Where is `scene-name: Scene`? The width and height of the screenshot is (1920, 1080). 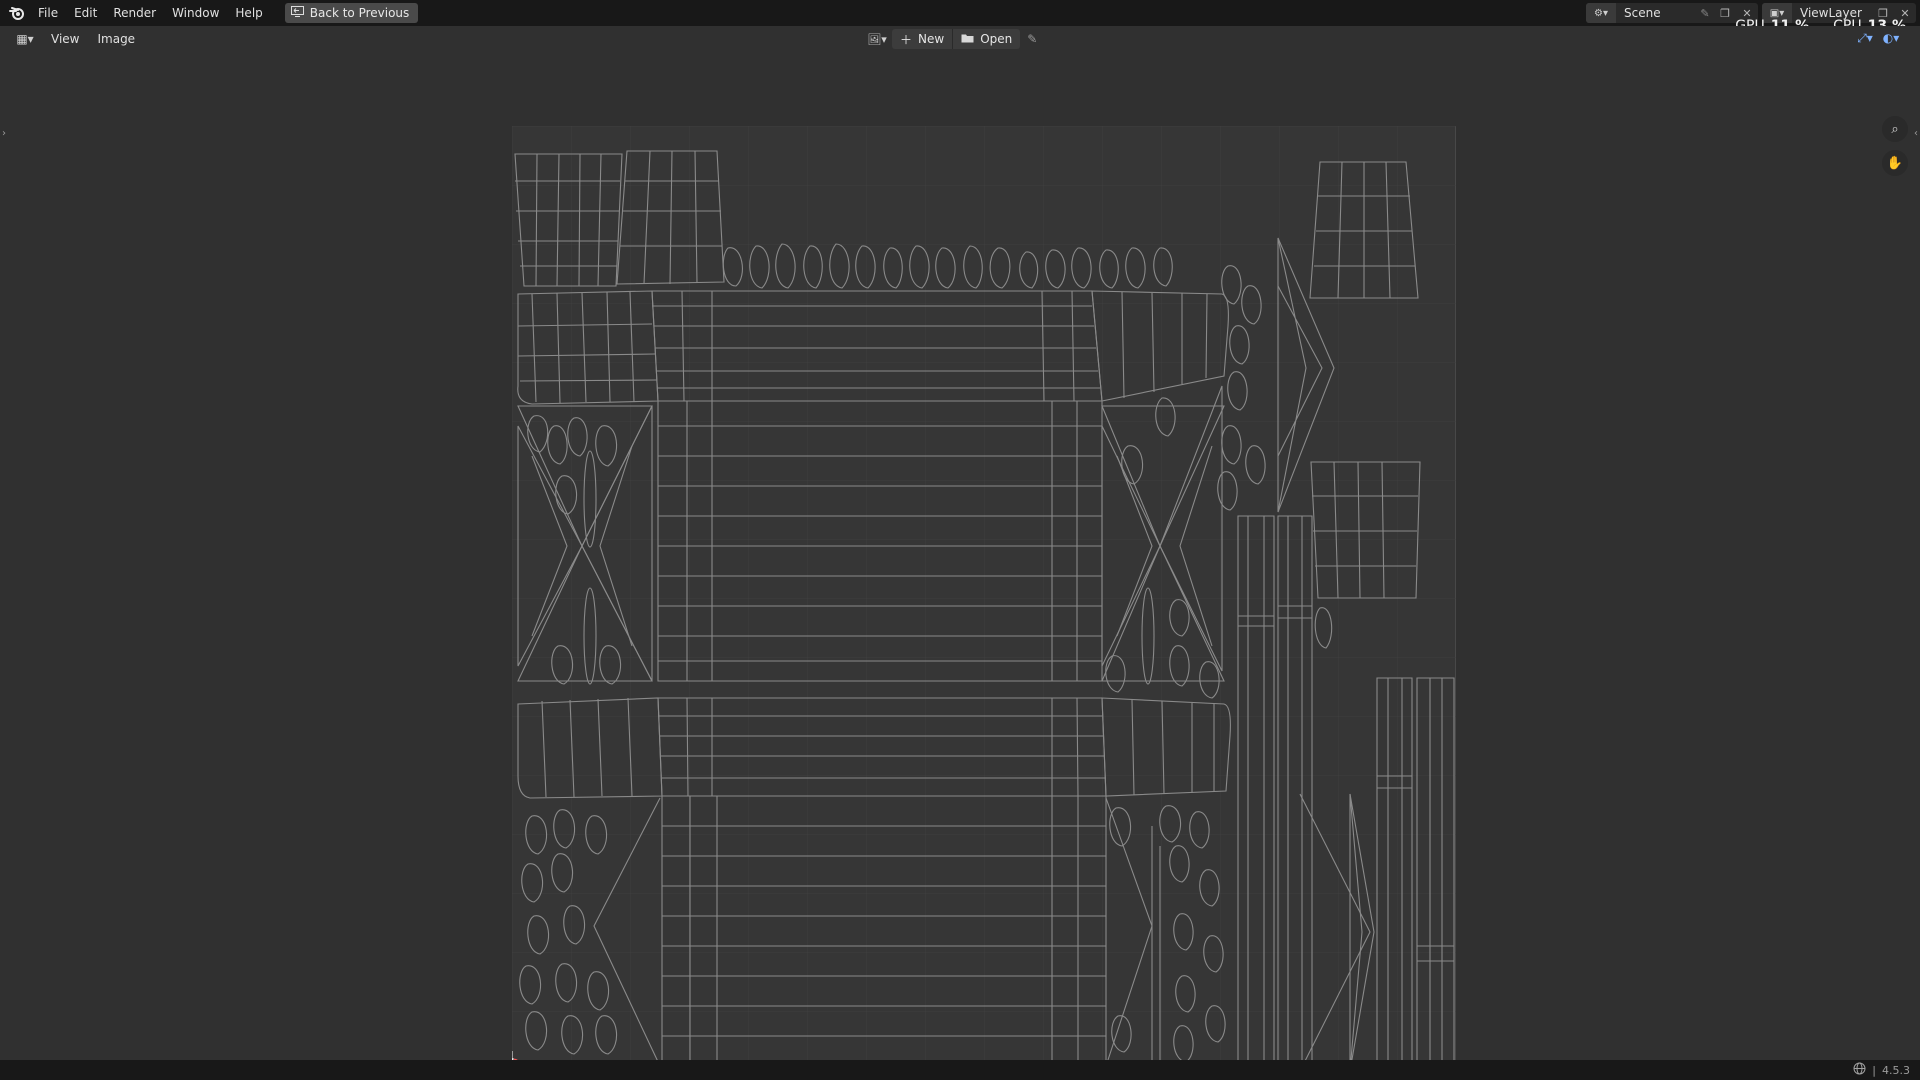
scene-name: Scene is located at coordinates (1642, 13).